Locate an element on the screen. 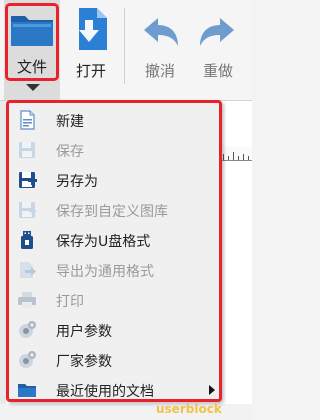 This screenshot has width=320, height=420. undo-label: 撤消 is located at coordinates (159, 71).